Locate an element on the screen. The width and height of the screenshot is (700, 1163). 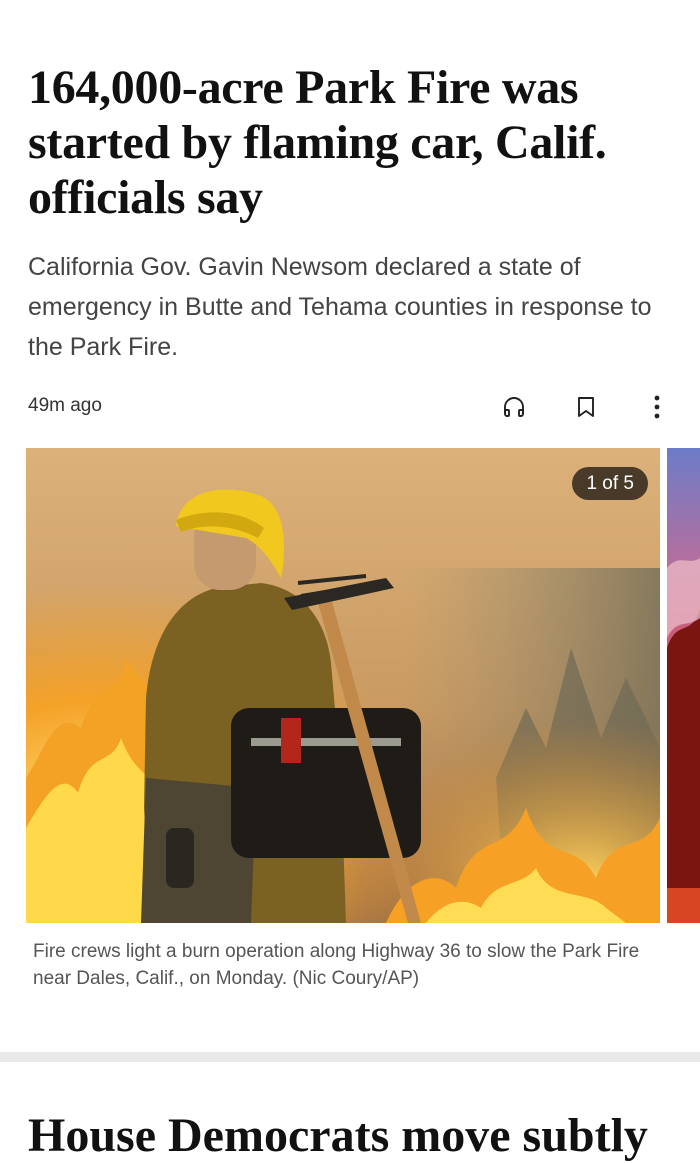
headphones-icon is located at coordinates (514, 407).